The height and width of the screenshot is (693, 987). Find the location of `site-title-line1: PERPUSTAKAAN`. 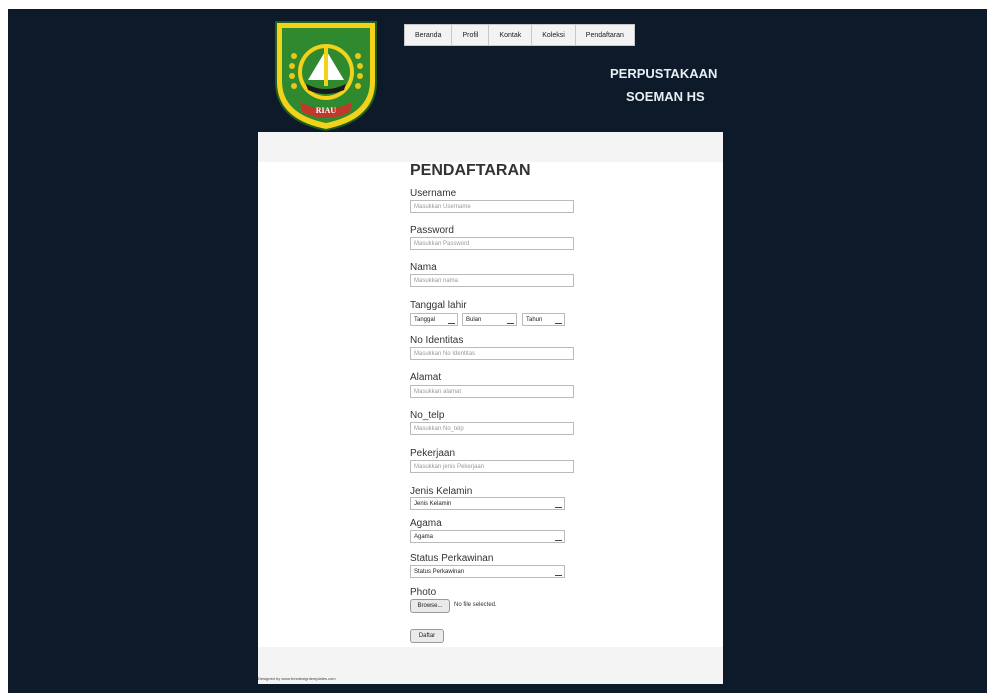

site-title-line1: PERPUSTAKAAN is located at coordinates (664, 73).